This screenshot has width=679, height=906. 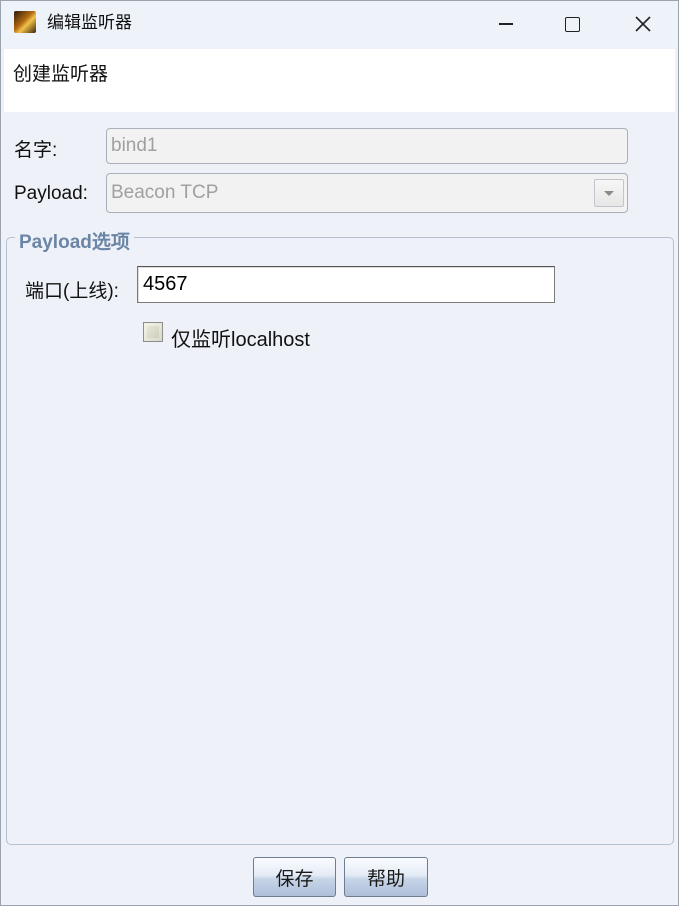 I want to click on minimize-button, so click(x=506, y=24).